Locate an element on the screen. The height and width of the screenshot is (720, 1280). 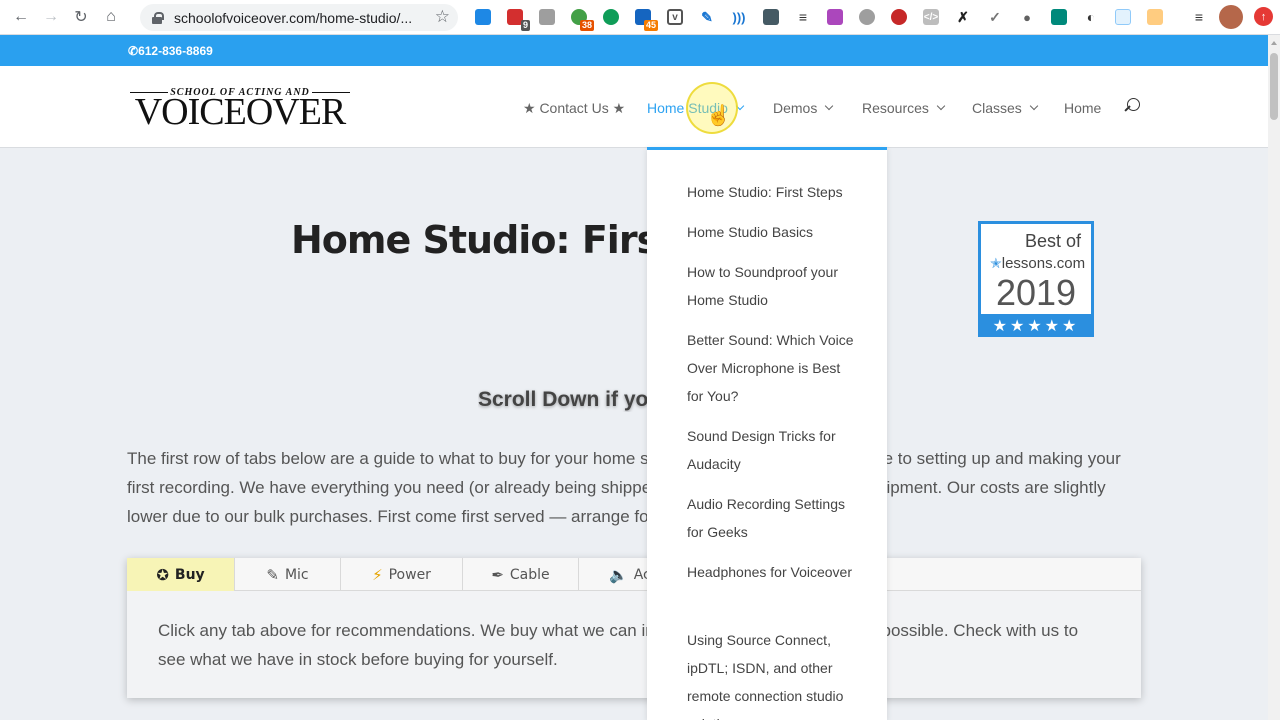
scroll-up-arrow-icon is located at coordinates (1274, 43).